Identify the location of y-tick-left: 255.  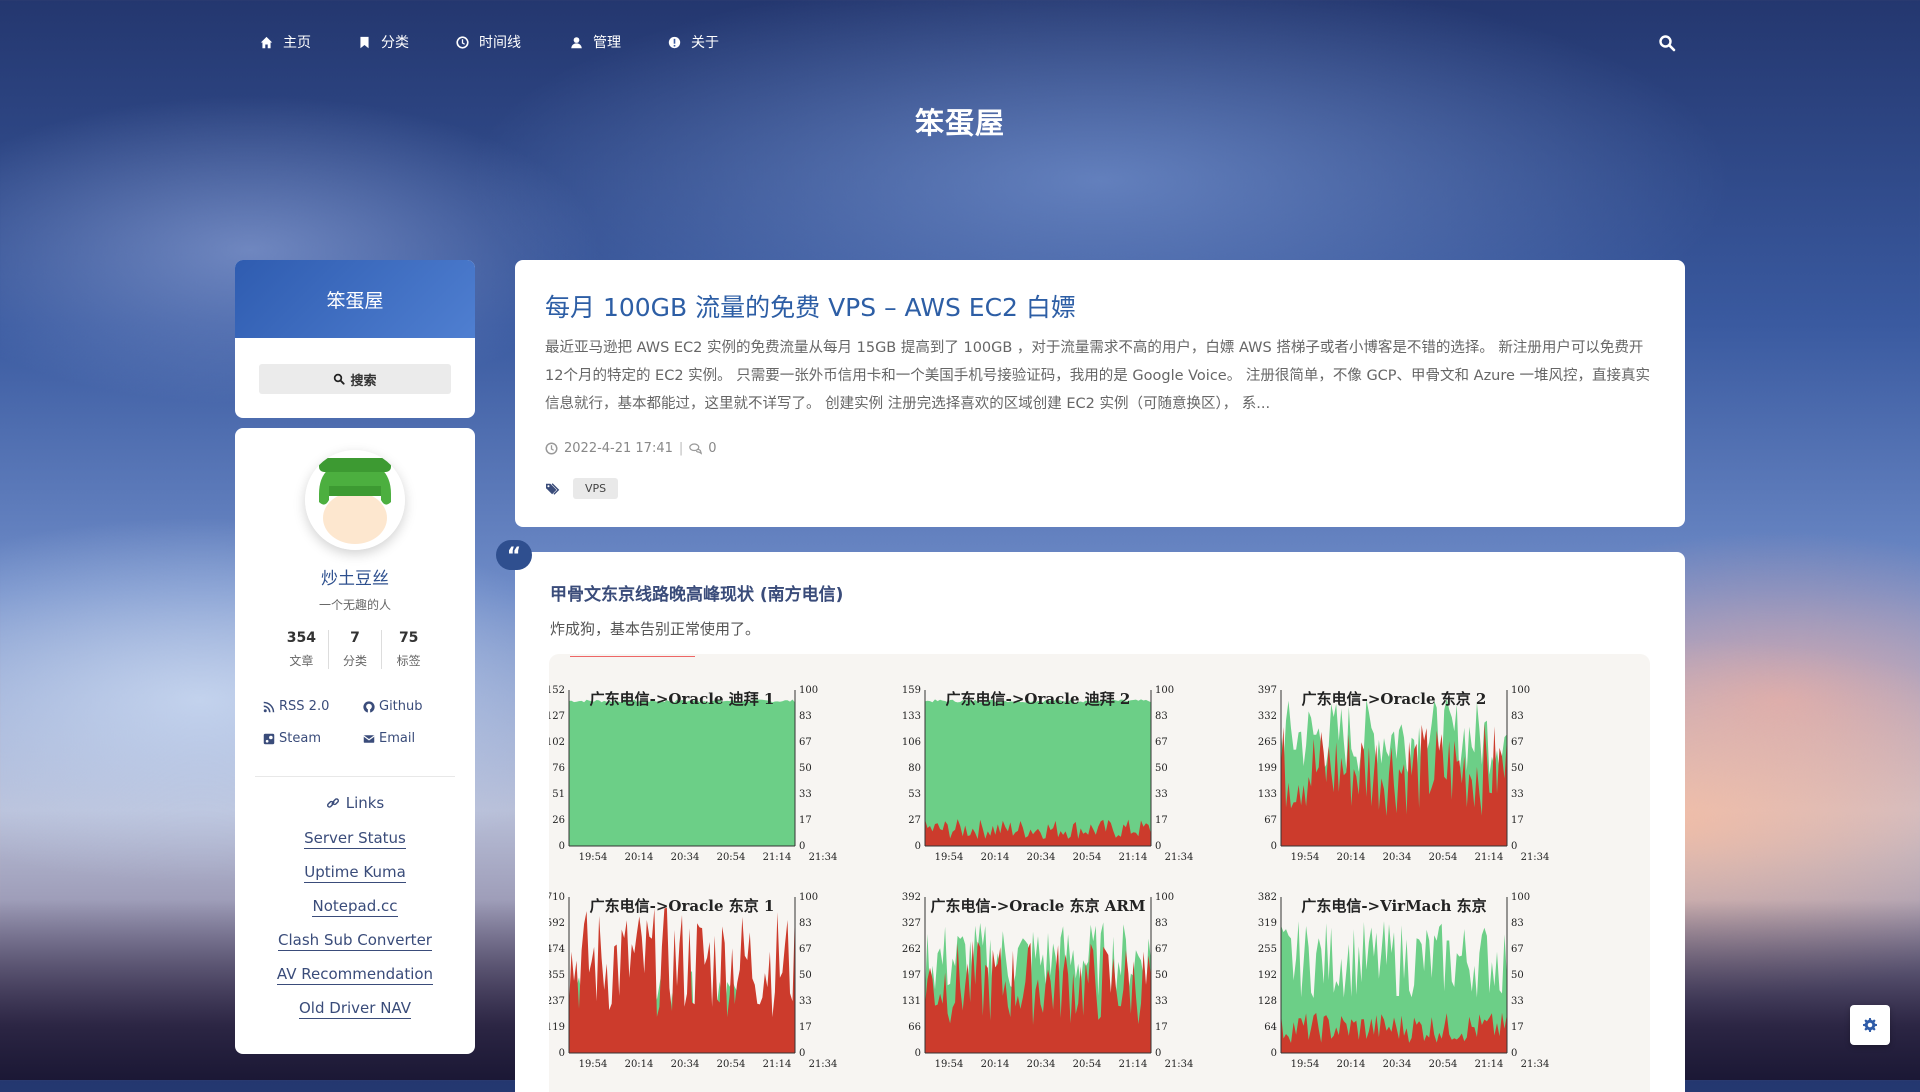
(1267, 949).